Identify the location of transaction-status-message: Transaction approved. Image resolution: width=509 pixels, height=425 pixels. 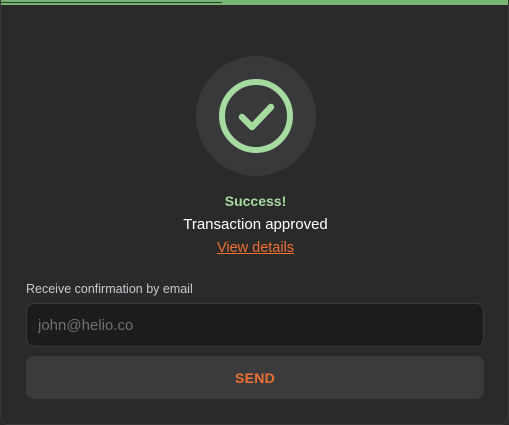
(255, 224).